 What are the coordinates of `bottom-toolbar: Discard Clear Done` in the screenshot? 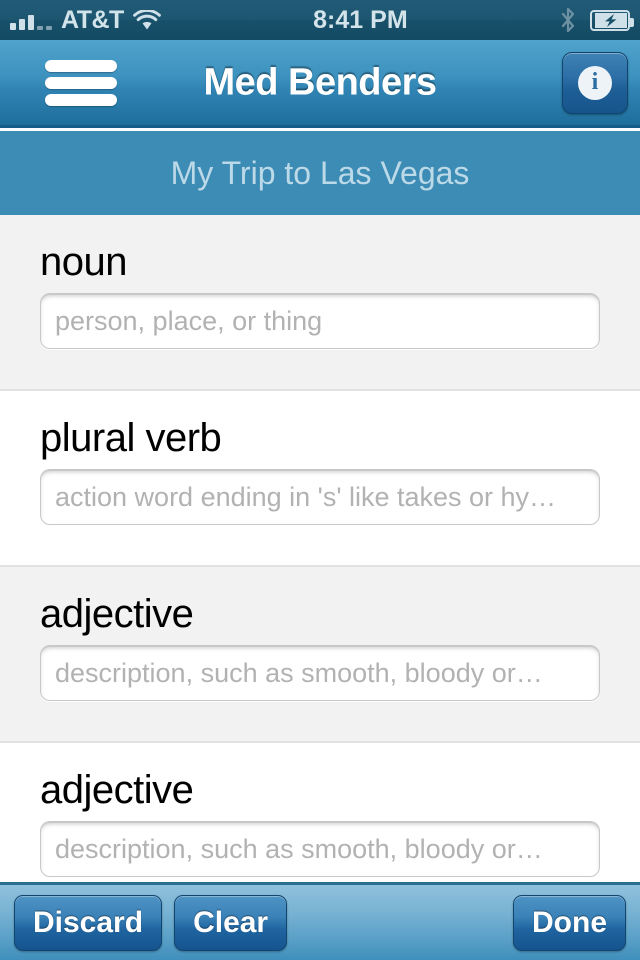 It's located at (320, 921).